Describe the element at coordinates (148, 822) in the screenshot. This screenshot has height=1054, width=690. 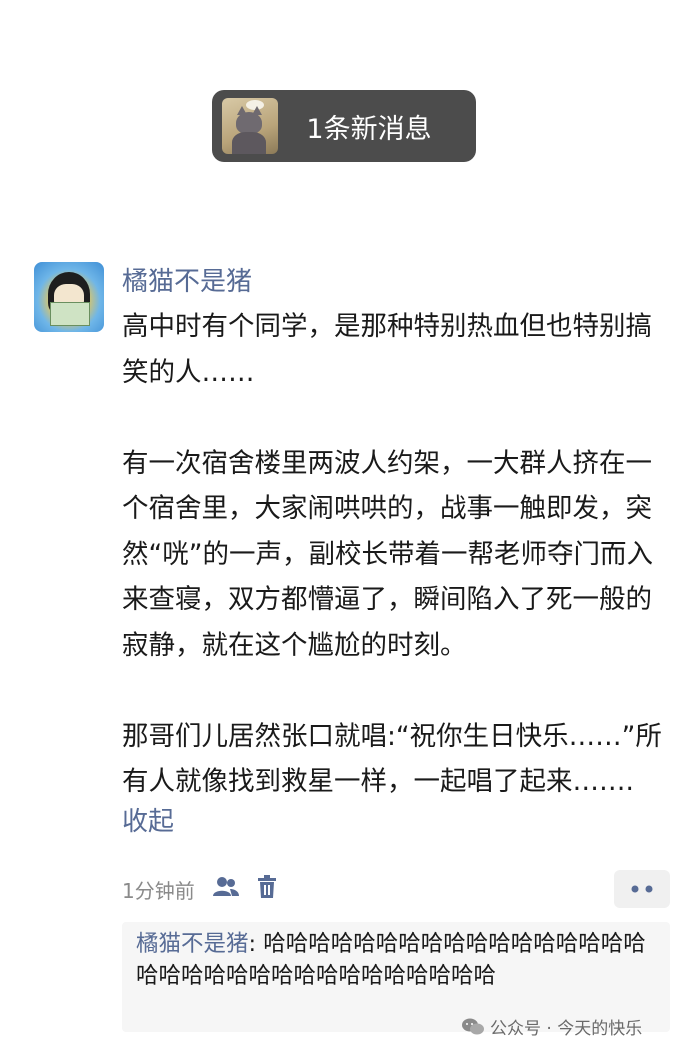
I see `collapse-link: 收起` at that location.